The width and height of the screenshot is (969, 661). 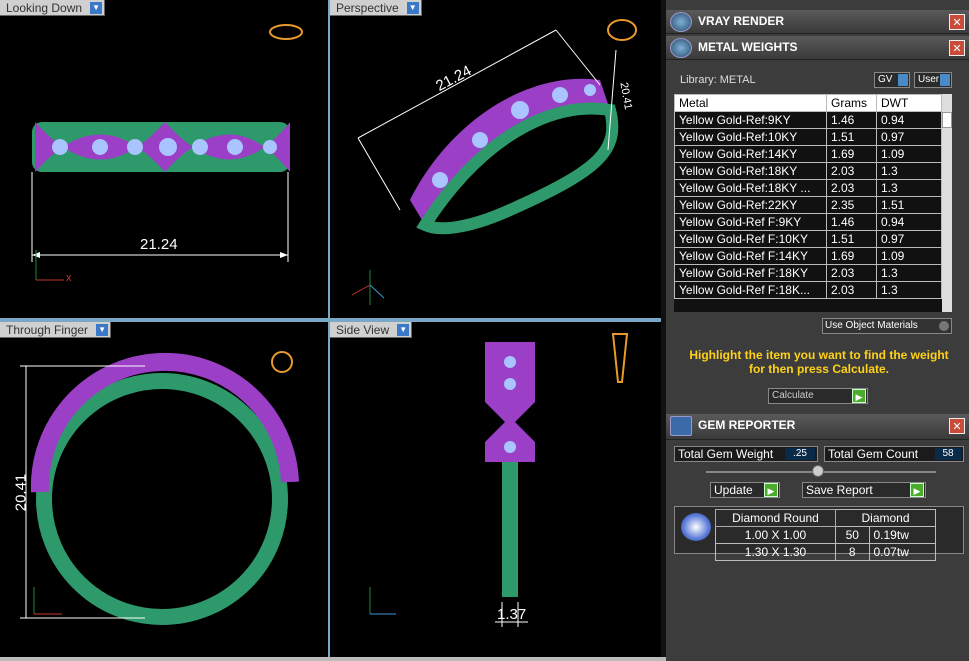 I want to click on table-row: Yellow Gold-Ref:10KY 1.51 0.97, so click(x=808, y=137).